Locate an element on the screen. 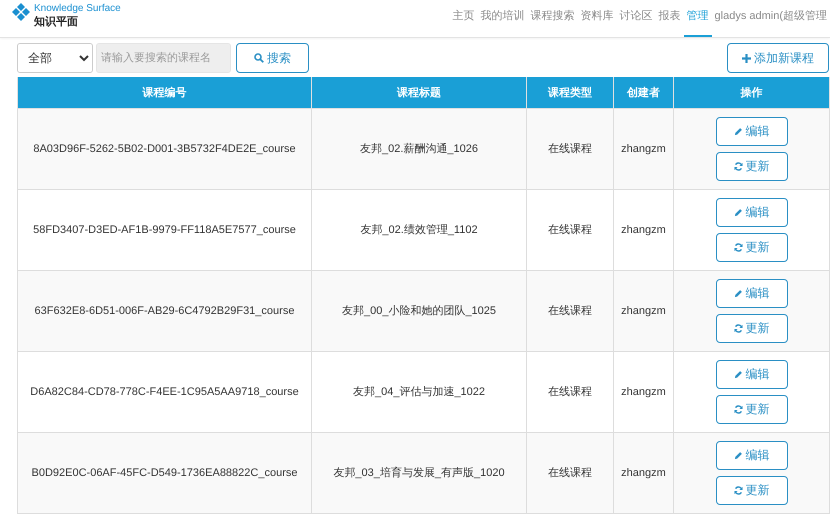 The width and height of the screenshot is (830, 526). column-header: 课程类型 is located at coordinates (570, 92).